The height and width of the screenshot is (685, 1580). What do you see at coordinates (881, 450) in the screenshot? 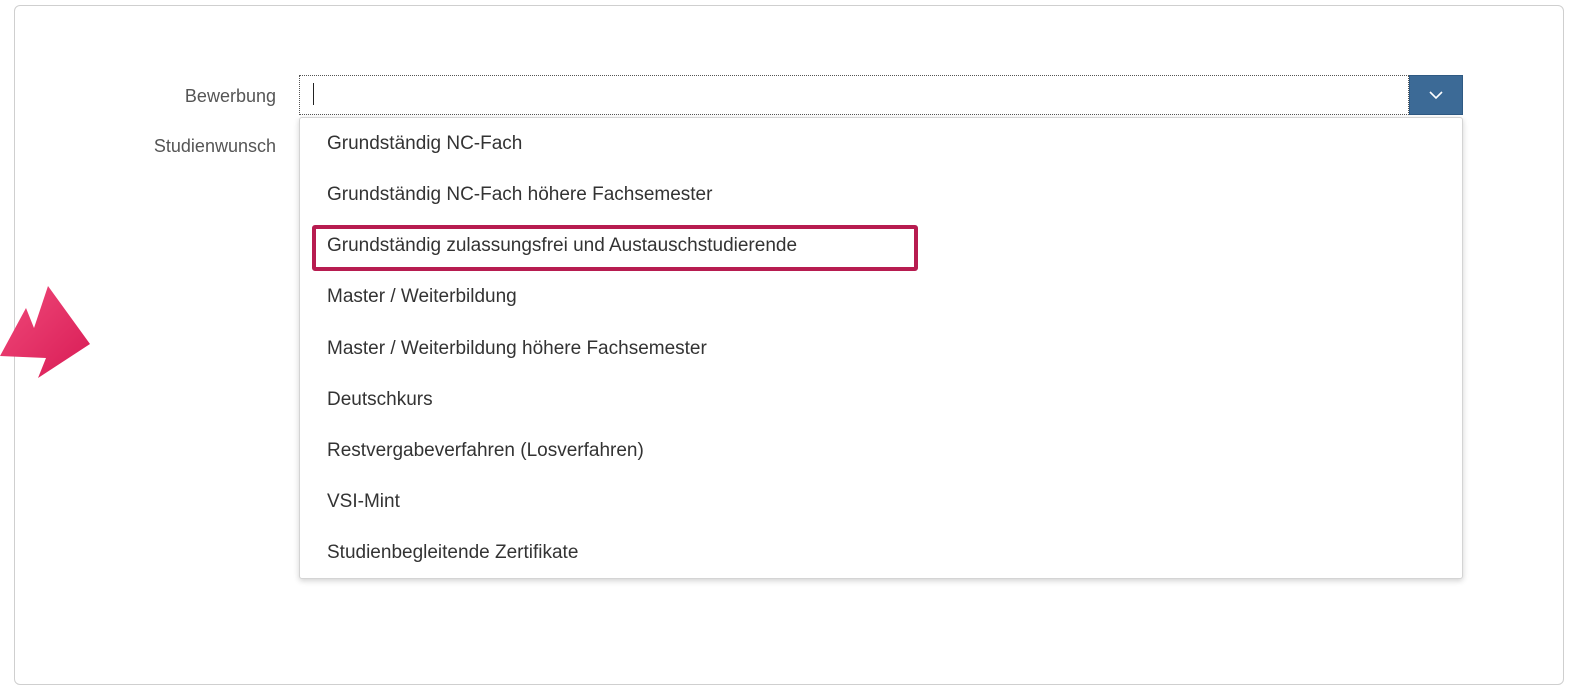
I see `dropdown-option: Restvergabeverfahren (Losverfahren)` at bounding box center [881, 450].